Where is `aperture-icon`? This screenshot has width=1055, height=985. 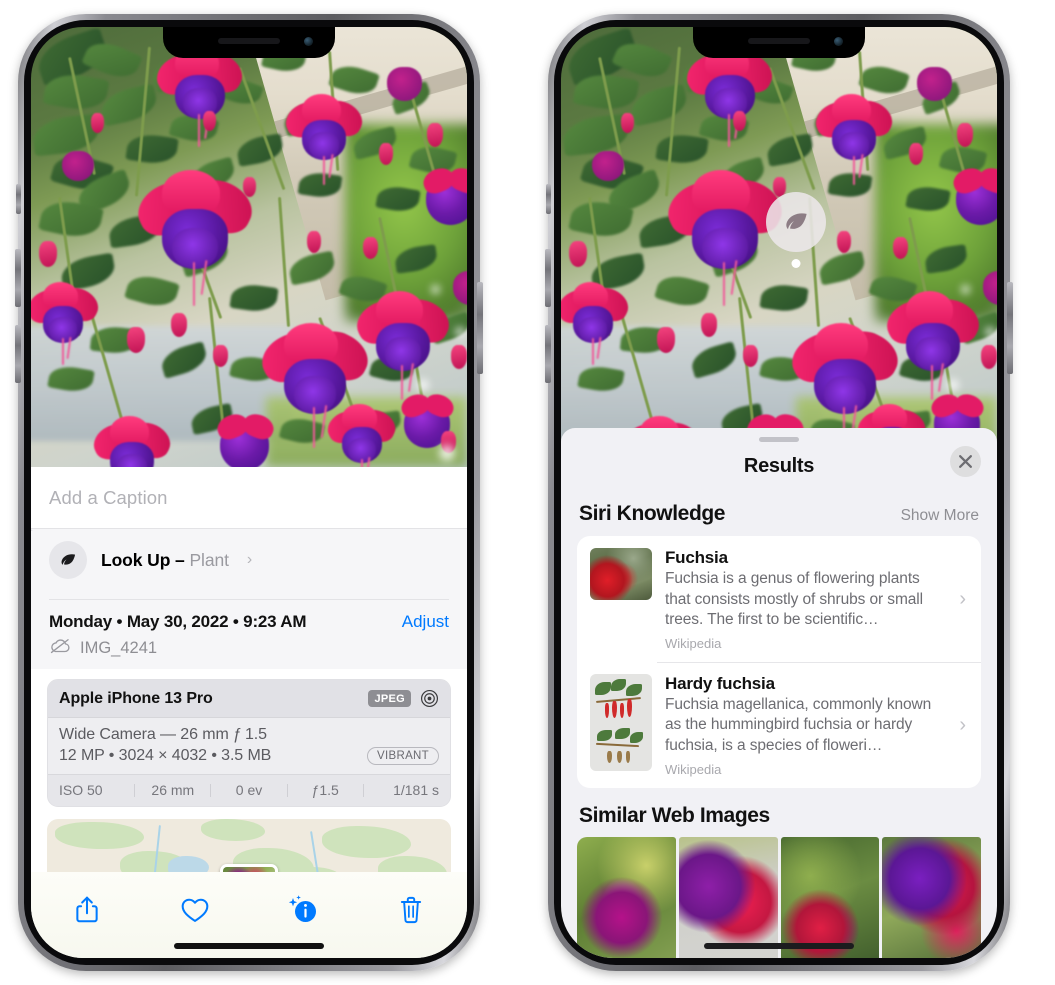
aperture-icon is located at coordinates (429, 698).